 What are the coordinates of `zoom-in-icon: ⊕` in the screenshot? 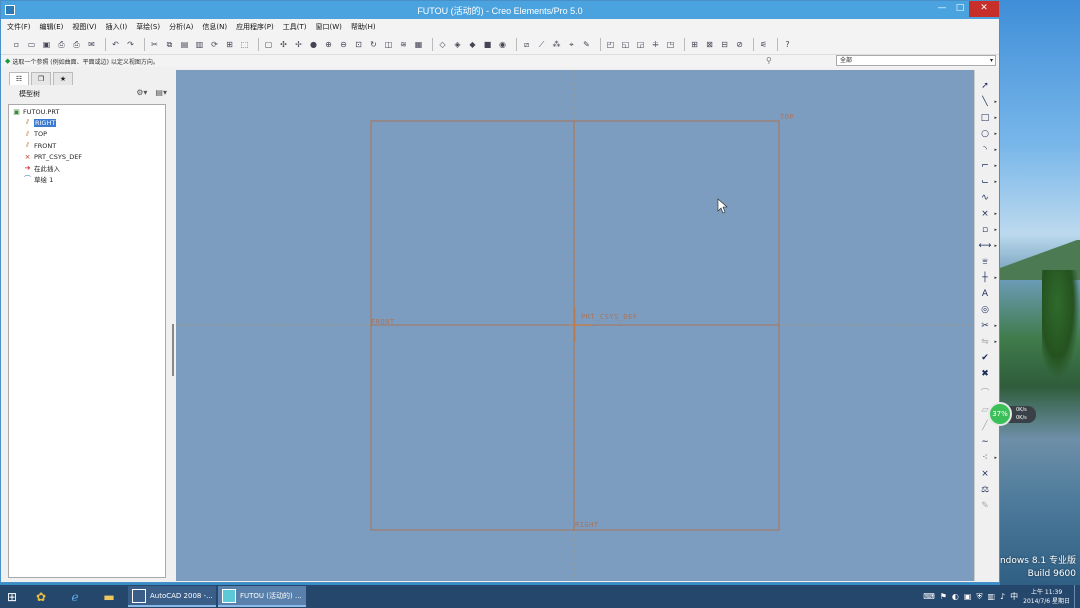 It's located at (328, 44).